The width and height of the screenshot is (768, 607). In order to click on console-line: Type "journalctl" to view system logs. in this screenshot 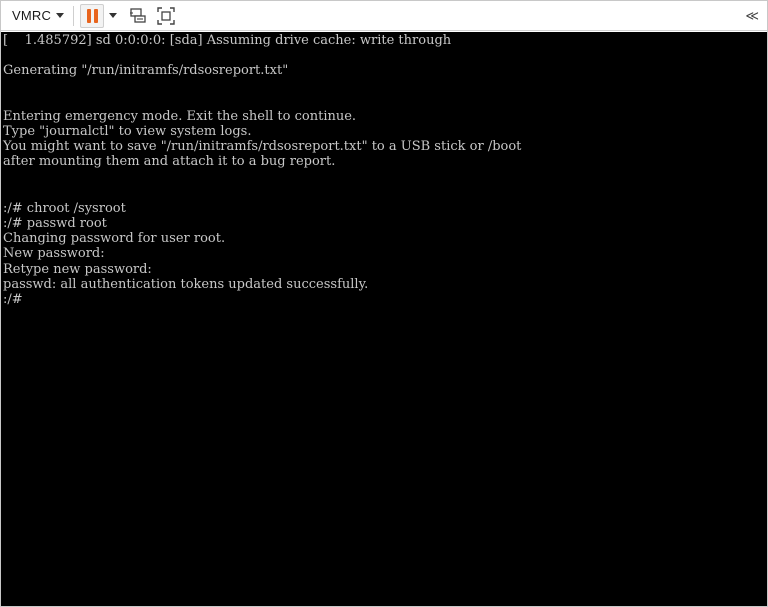, I will do `click(127, 131)`.